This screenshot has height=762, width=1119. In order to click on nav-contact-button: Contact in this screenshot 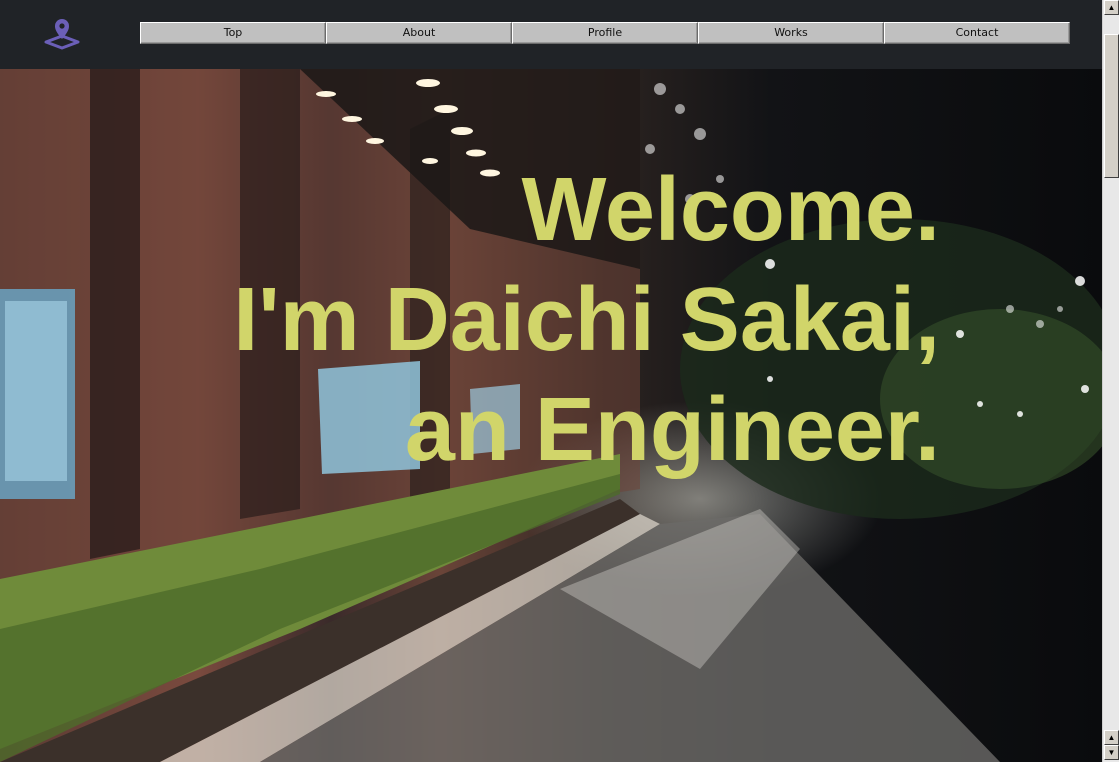, I will do `click(977, 33)`.